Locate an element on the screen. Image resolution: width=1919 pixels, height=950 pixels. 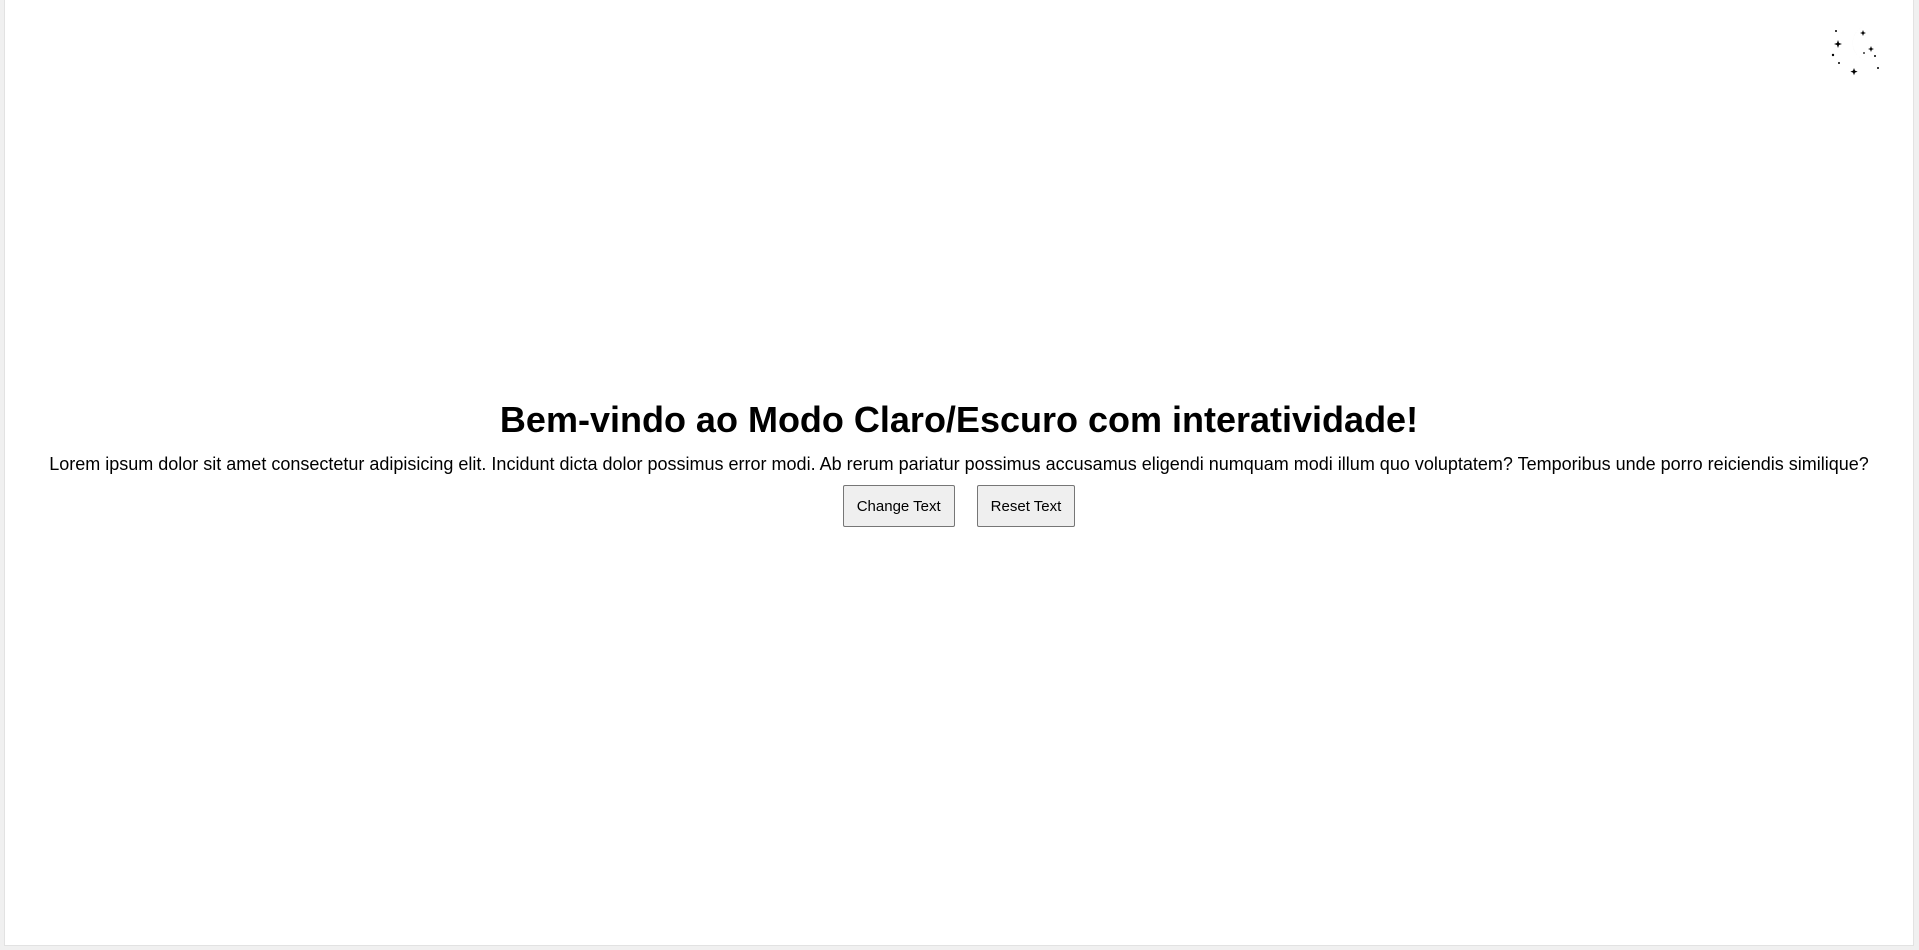
button-group: Change Text Reset Text is located at coordinates (959, 506).